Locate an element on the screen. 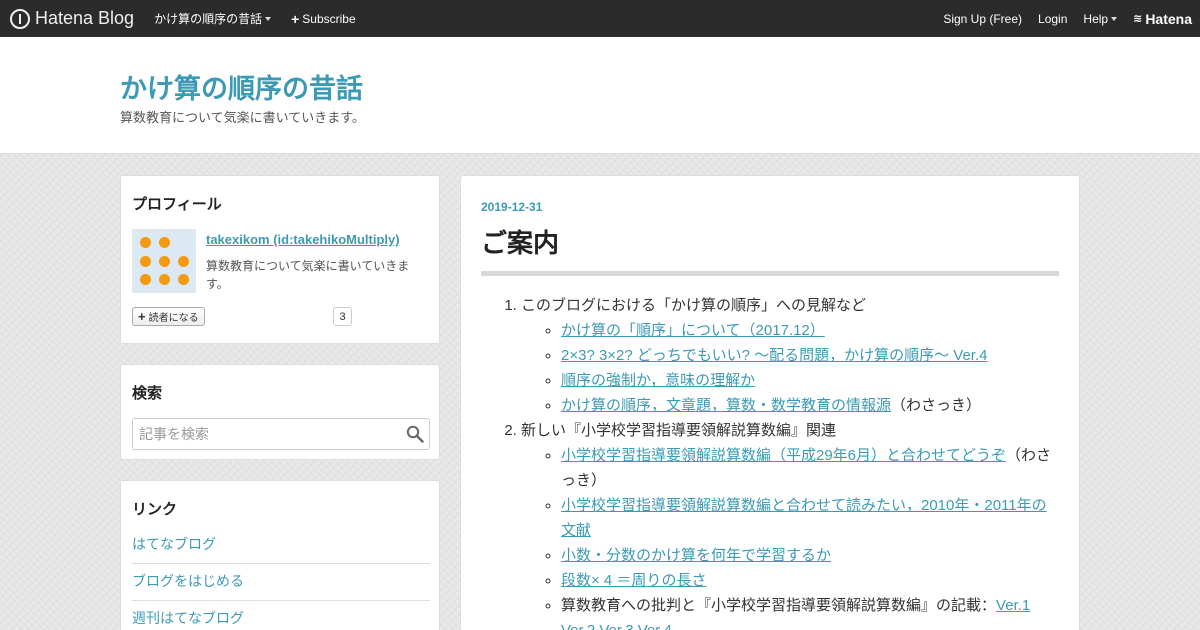 Image resolution: width=1200 pixels, height=630 pixels. help-menu: Help is located at coordinates (1100, 18).